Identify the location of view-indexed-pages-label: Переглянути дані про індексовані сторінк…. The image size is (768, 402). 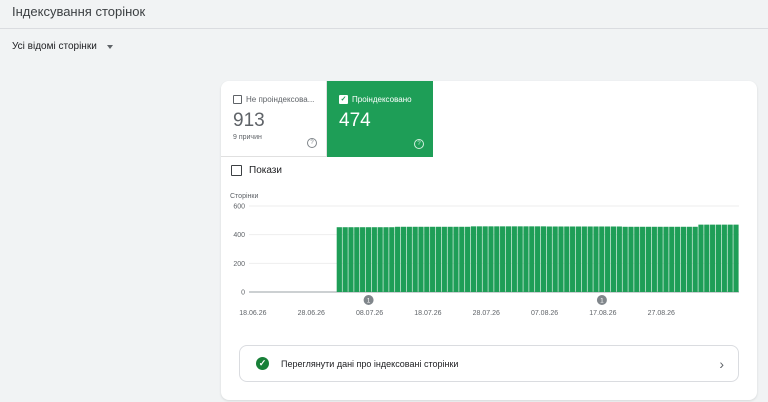
(370, 363).